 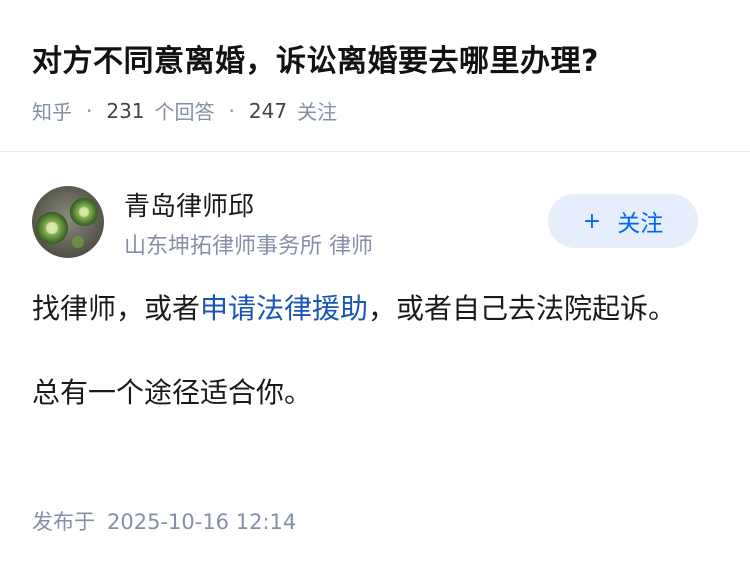 I want to click on question-meta: 知乎 · 231 个回答 · 247 关注, so click(x=184, y=110).